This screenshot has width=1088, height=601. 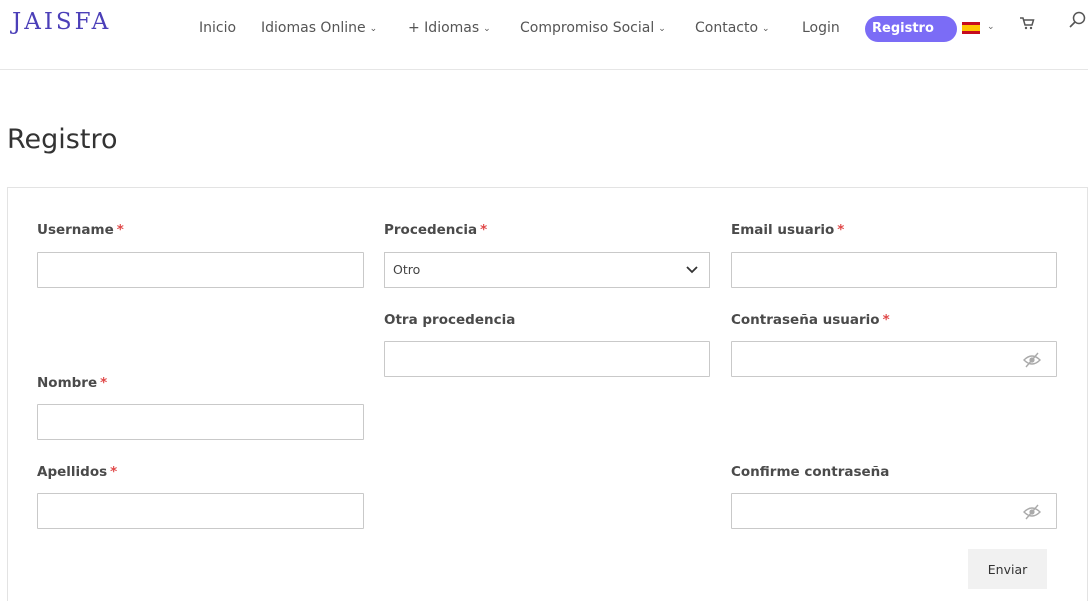 I want to click on cart-icon, so click(x=1027, y=23).